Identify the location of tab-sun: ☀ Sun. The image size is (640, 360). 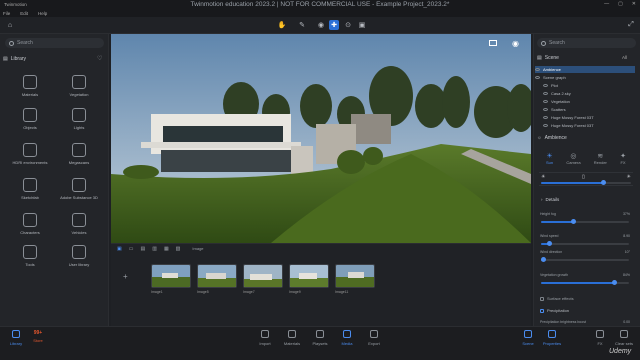
(549, 158).